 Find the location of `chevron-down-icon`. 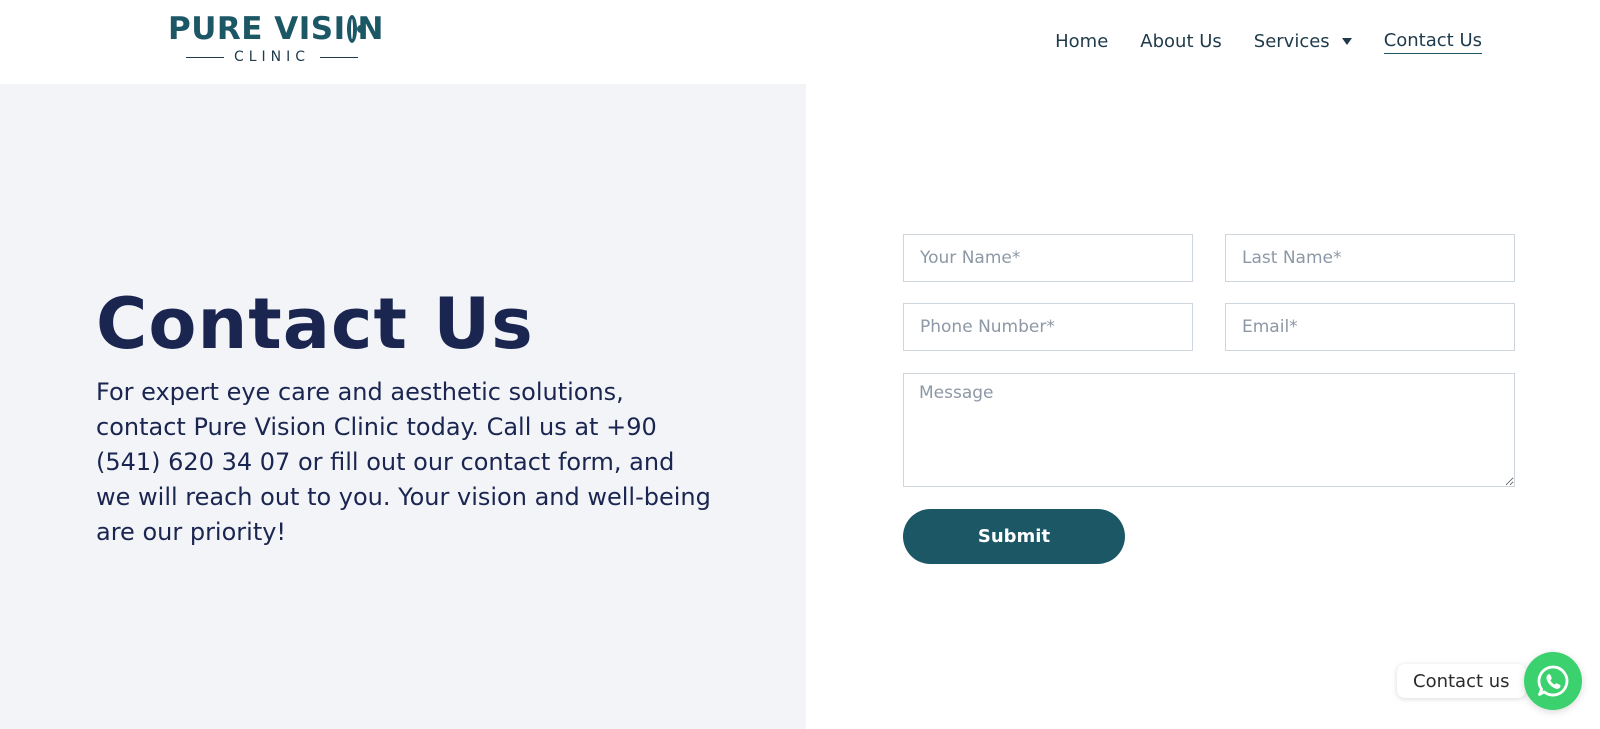

chevron-down-icon is located at coordinates (1346, 41).